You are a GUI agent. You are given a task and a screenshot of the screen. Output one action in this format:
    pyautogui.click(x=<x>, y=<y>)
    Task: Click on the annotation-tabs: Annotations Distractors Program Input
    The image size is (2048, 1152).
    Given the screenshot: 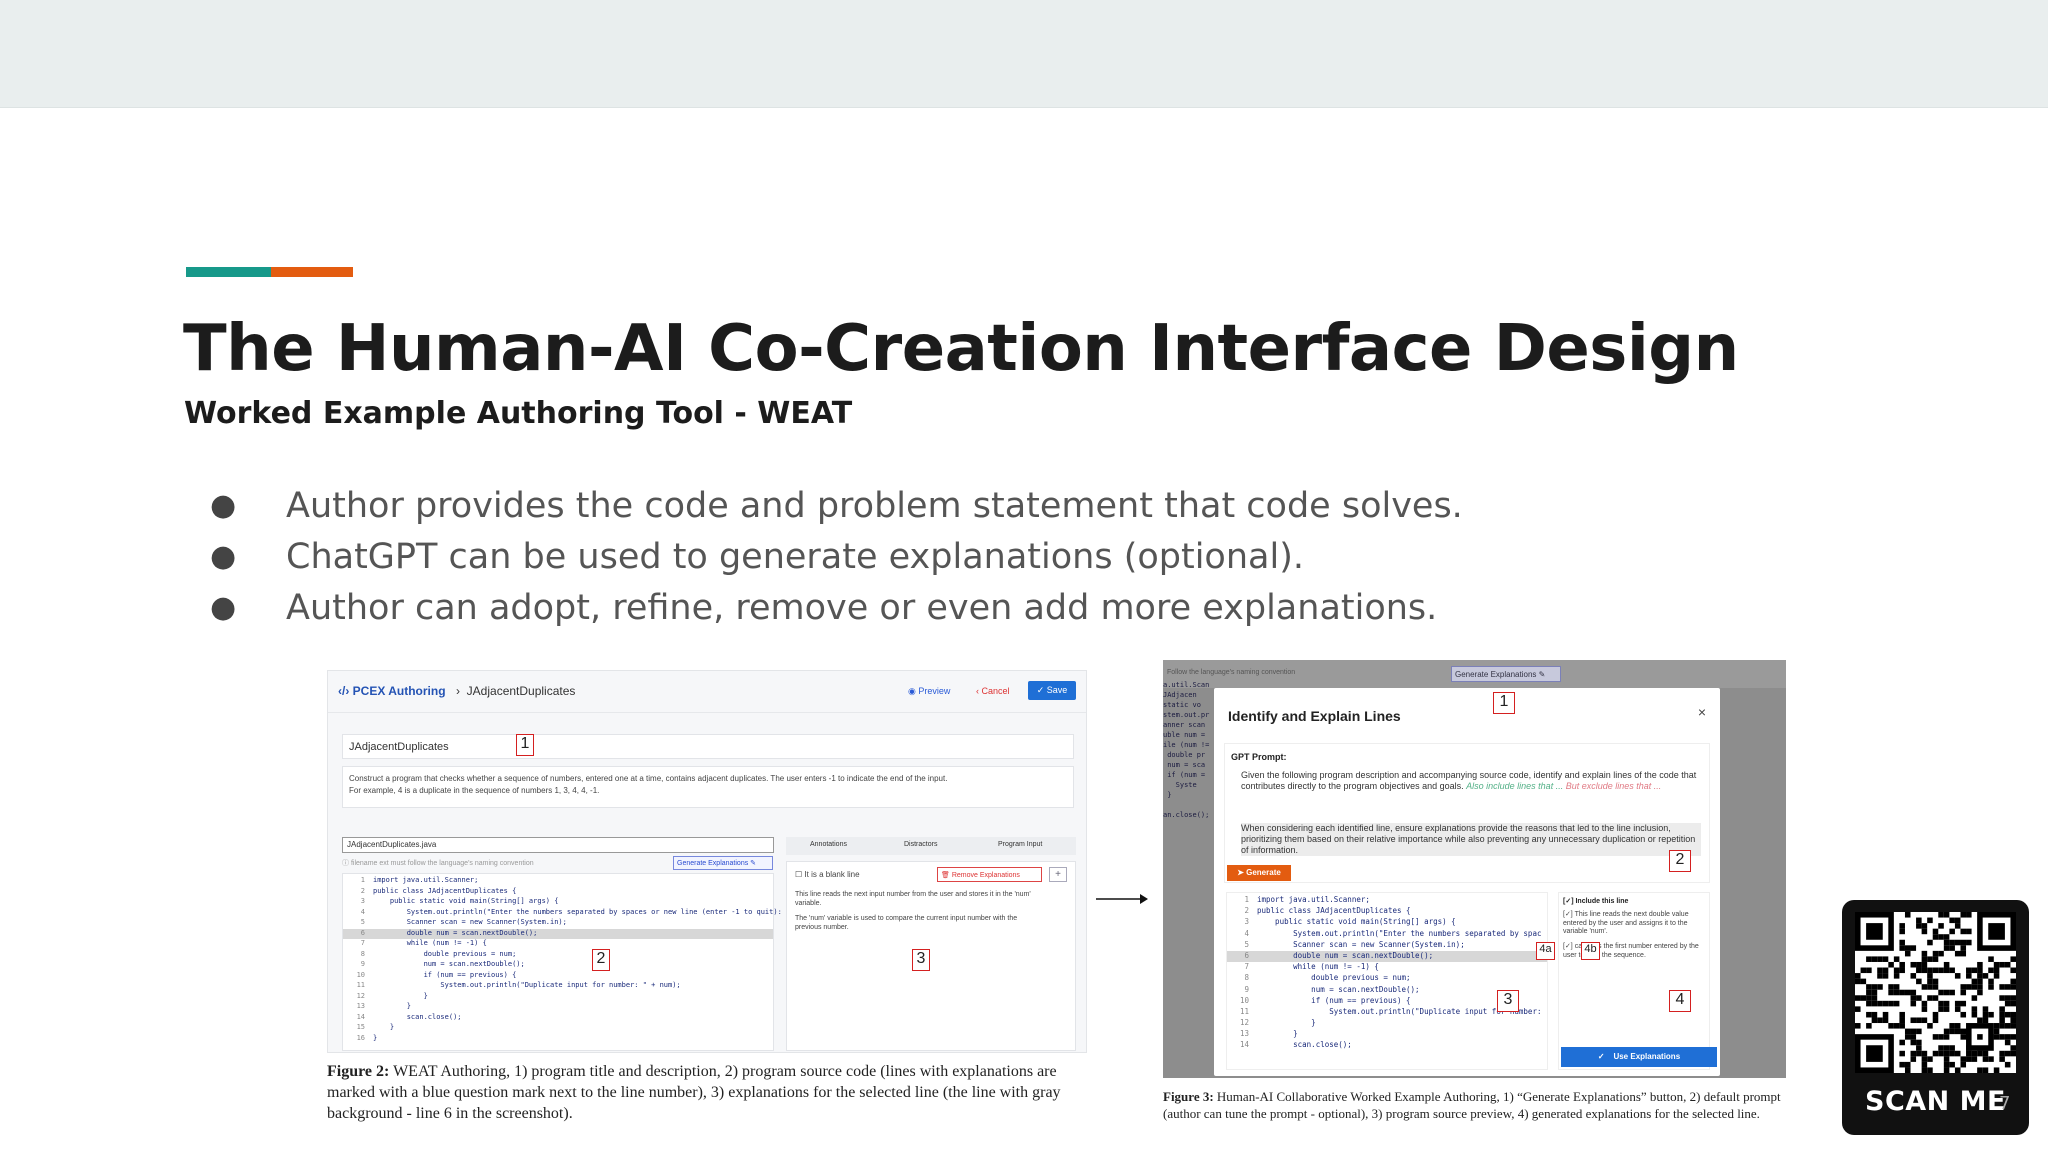 What is the action you would take?
    pyautogui.click(x=931, y=846)
    